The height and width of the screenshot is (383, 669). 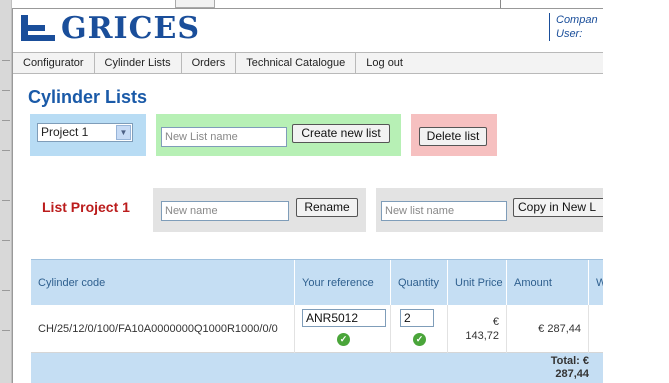 What do you see at coordinates (419, 283) in the screenshot?
I see `header-quantity: Quantity` at bounding box center [419, 283].